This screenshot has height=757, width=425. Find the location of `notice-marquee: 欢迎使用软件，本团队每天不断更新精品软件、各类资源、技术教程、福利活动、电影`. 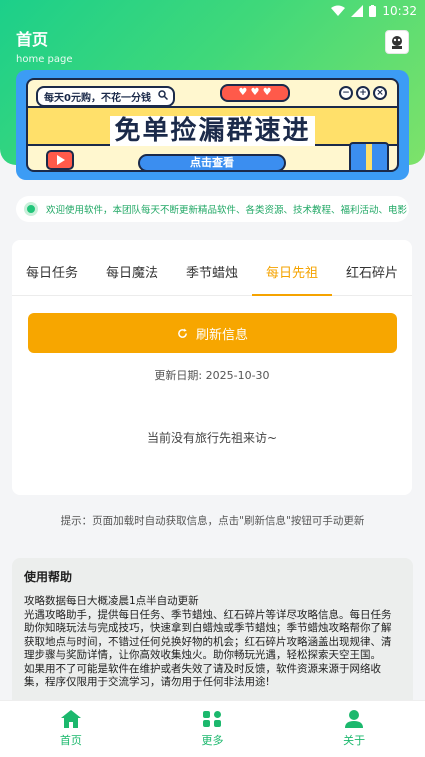

notice-marquee: 欢迎使用软件，本团队每天不断更新精品软件、各类资源、技术教程、福利活动、电影 is located at coordinates (212, 209).